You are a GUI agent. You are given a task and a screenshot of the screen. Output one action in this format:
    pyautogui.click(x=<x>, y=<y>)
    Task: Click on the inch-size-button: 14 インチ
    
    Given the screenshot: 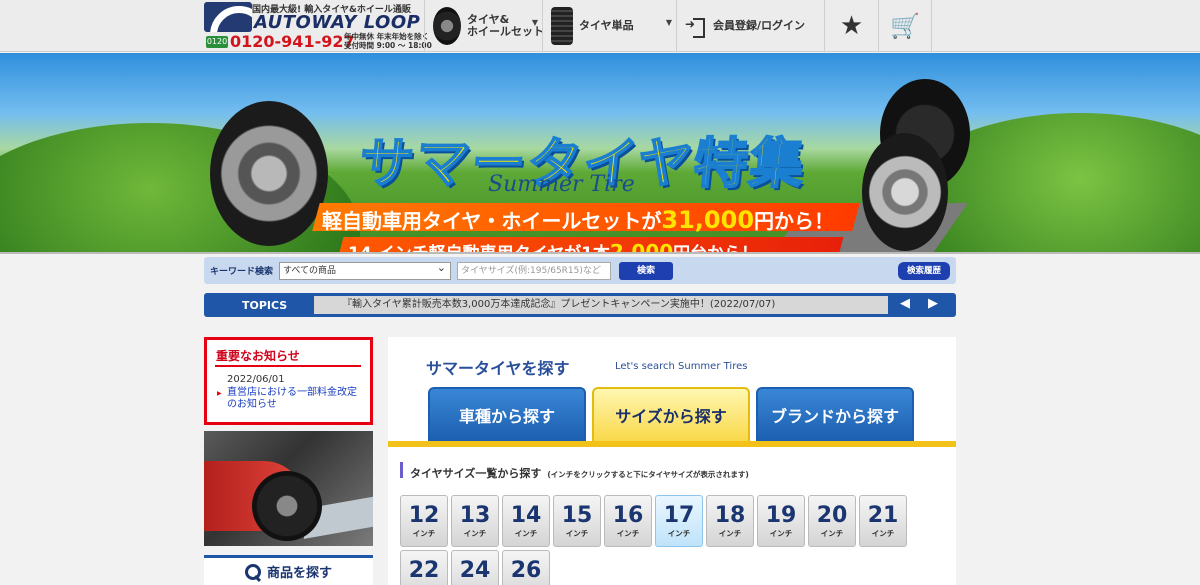 What is the action you would take?
    pyautogui.click(x=526, y=521)
    